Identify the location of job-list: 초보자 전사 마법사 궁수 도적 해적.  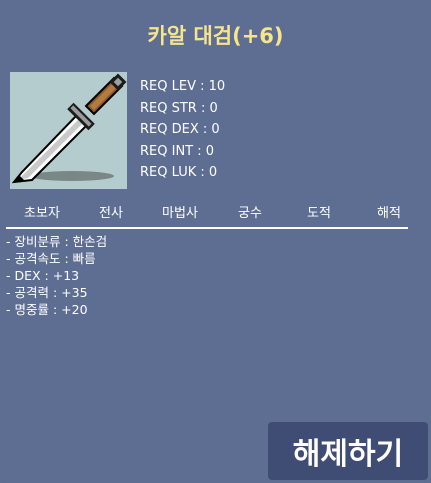
(215, 212).